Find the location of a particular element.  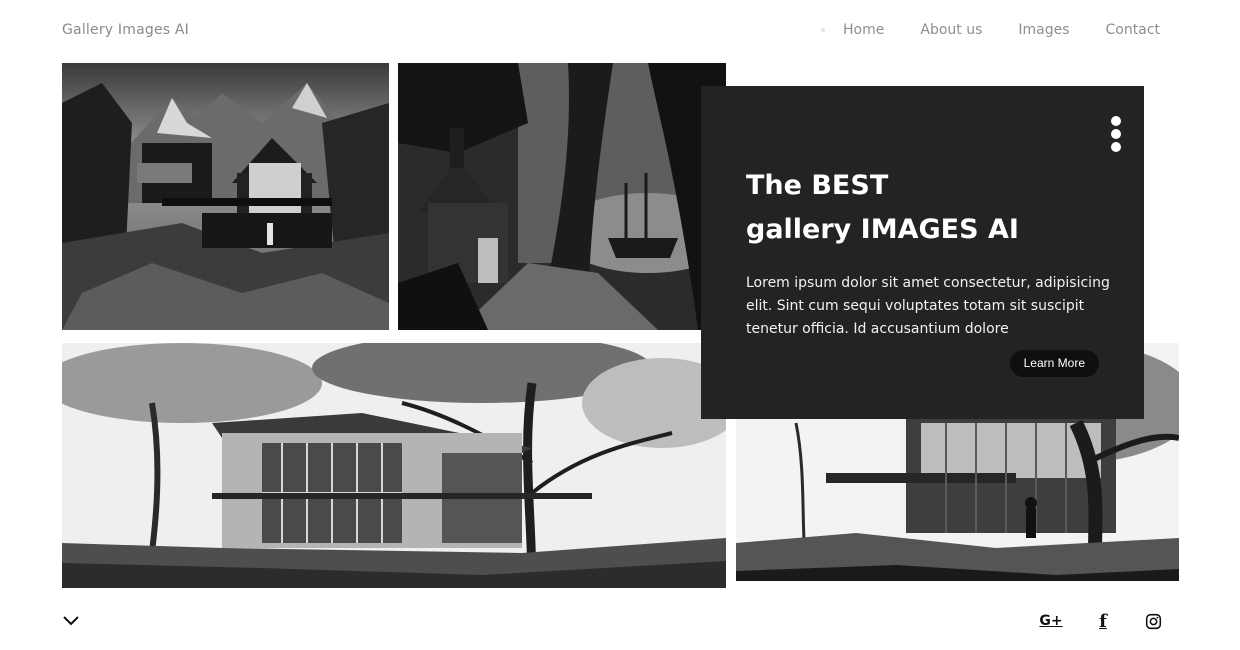

nav-images: Images is located at coordinates (1043, 30).